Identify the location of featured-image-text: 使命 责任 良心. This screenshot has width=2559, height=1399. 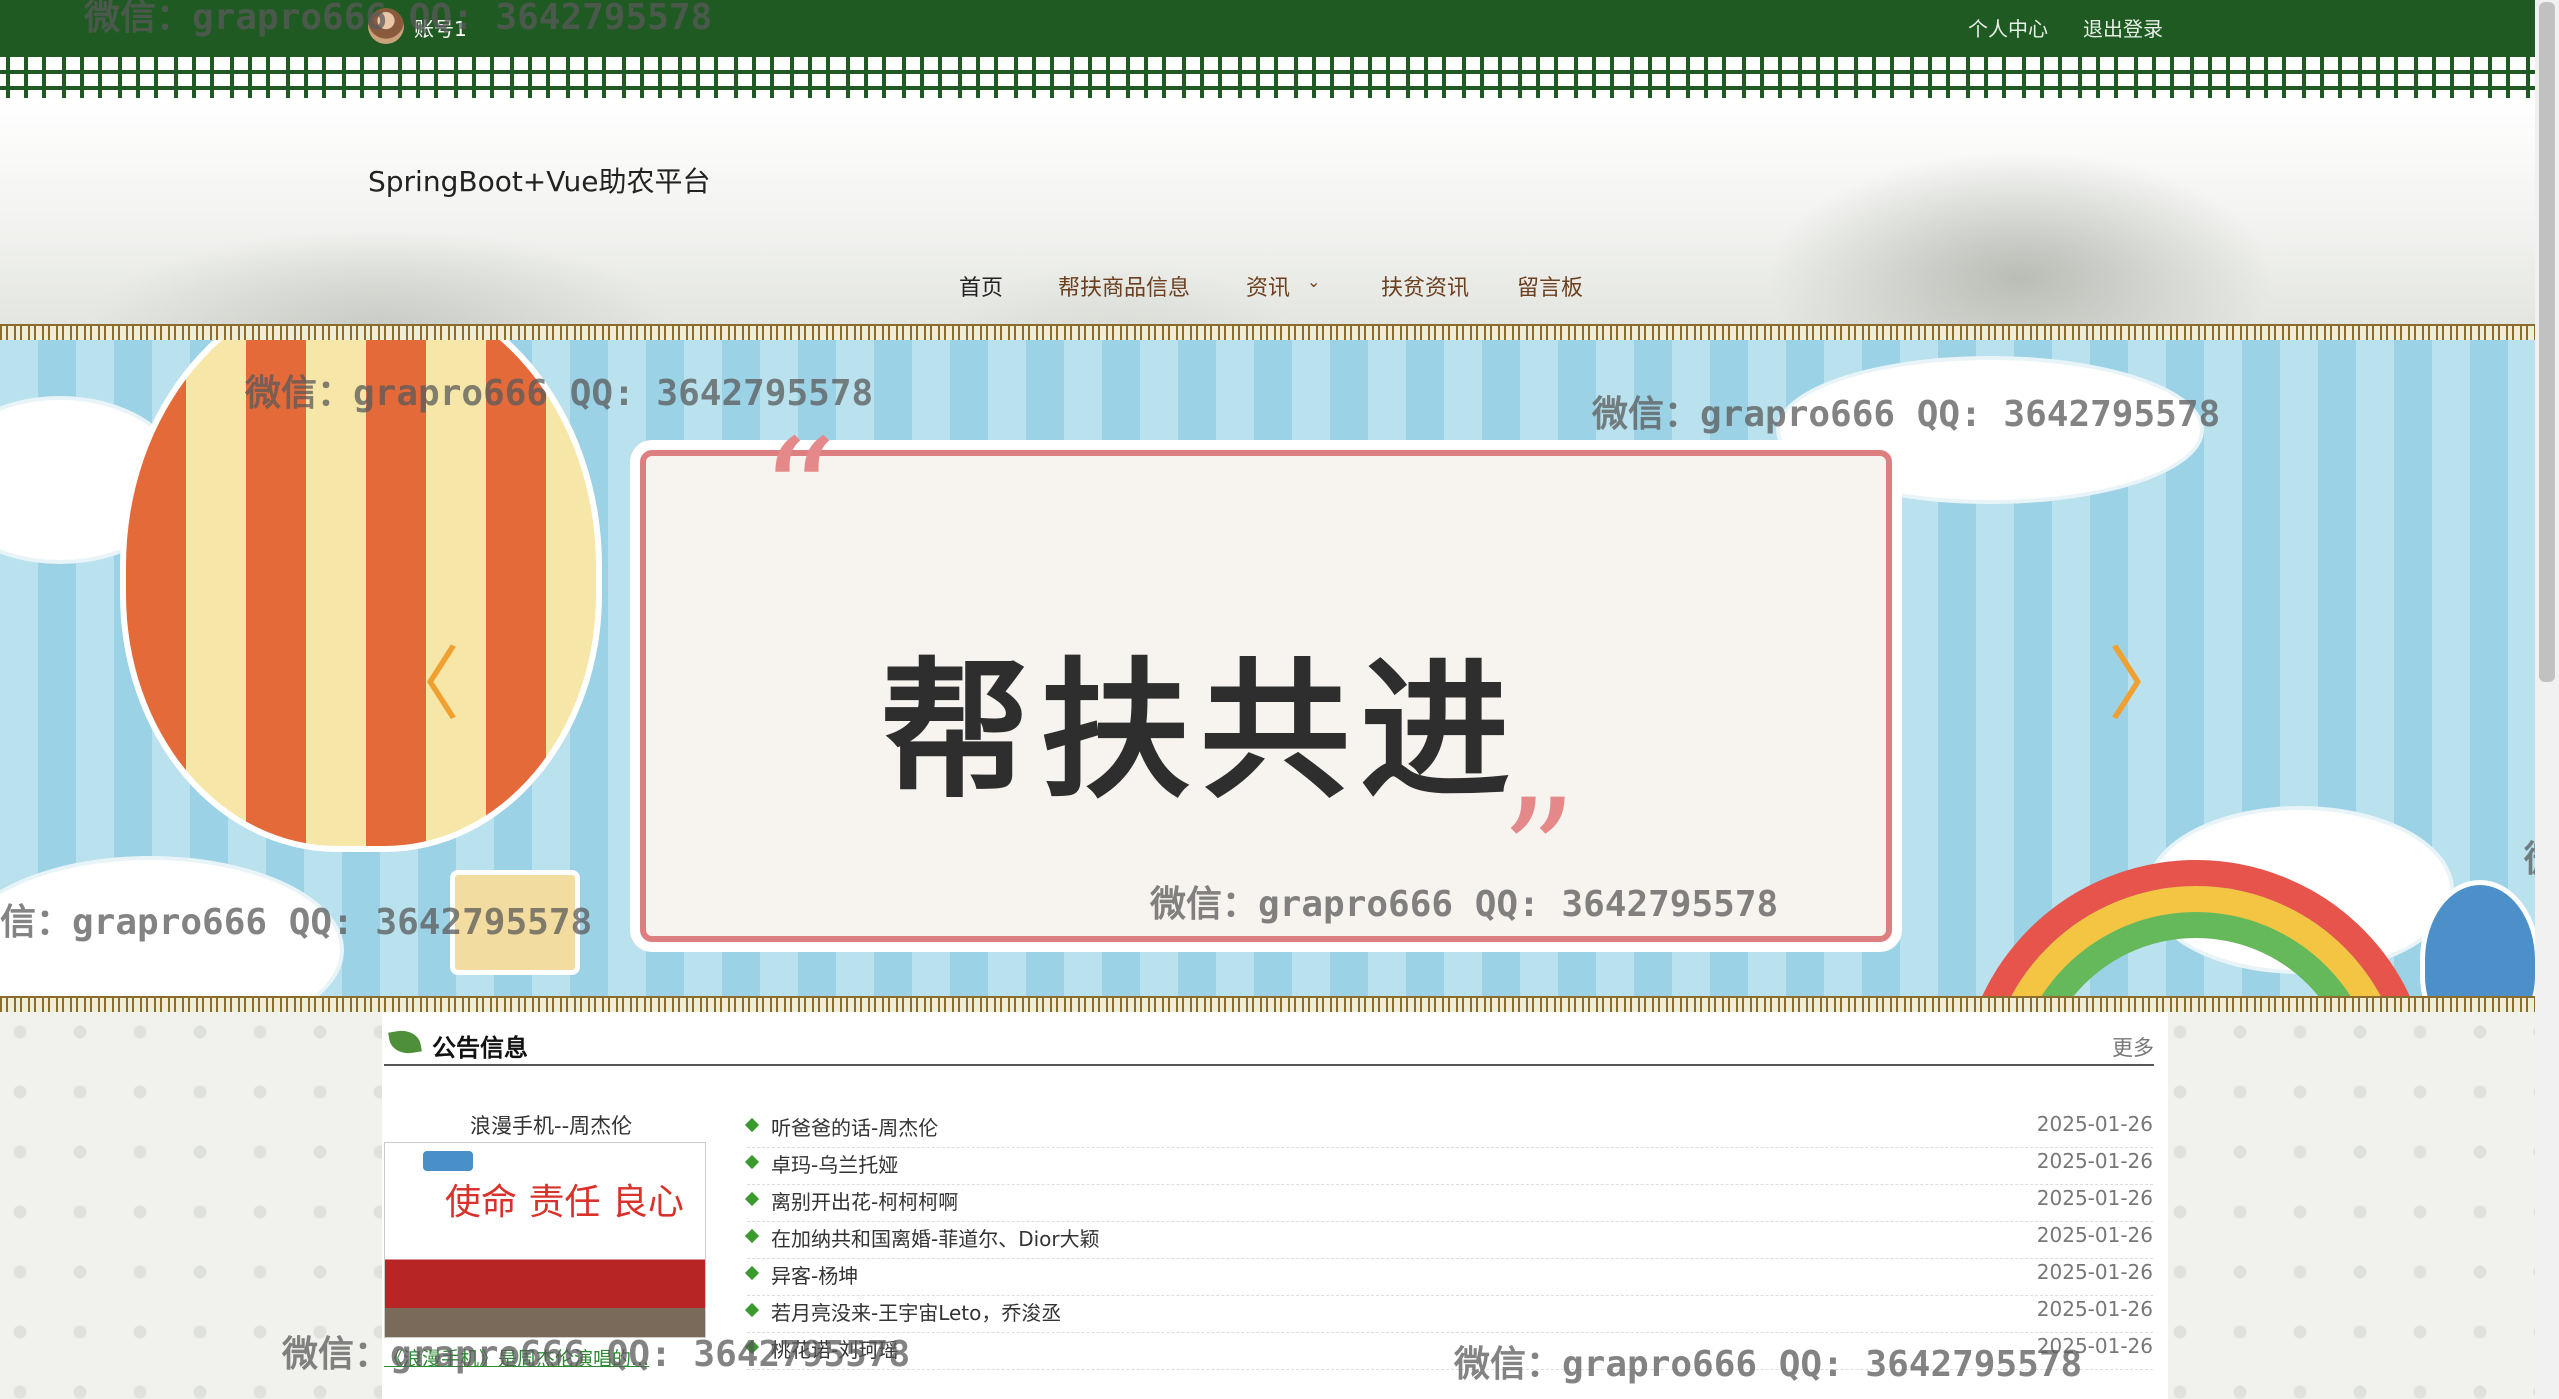
(564, 1202).